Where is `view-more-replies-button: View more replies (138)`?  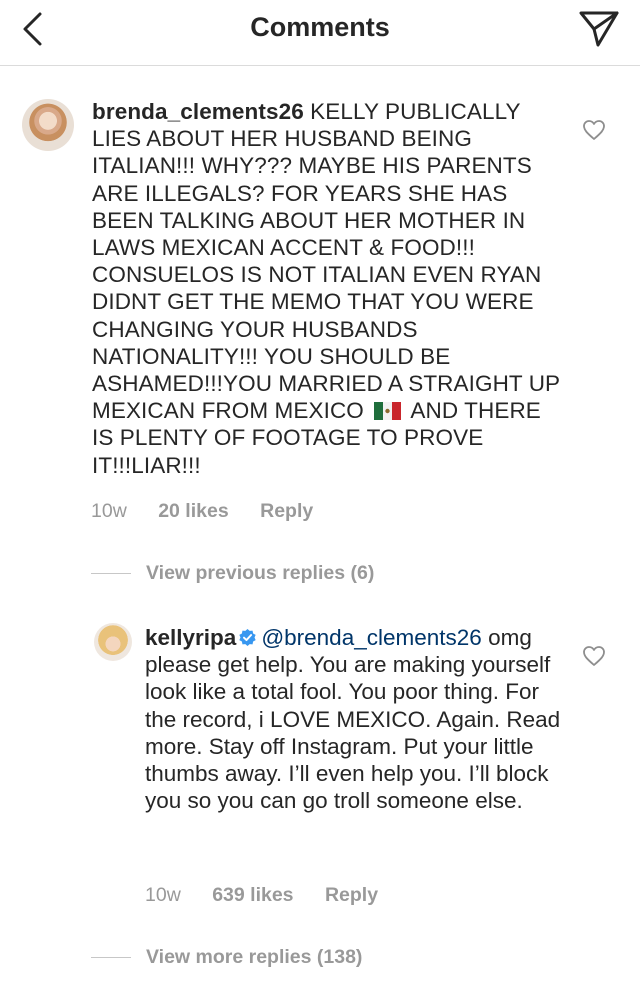
view-more-replies-button: View more replies (138) is located at coordinates (254, 957).